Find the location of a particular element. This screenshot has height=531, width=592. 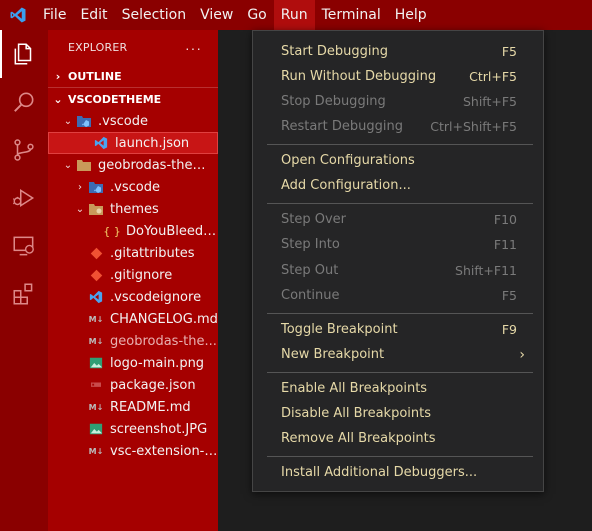

tree-item-label: .gitignore is located at coordinates (141, 275).